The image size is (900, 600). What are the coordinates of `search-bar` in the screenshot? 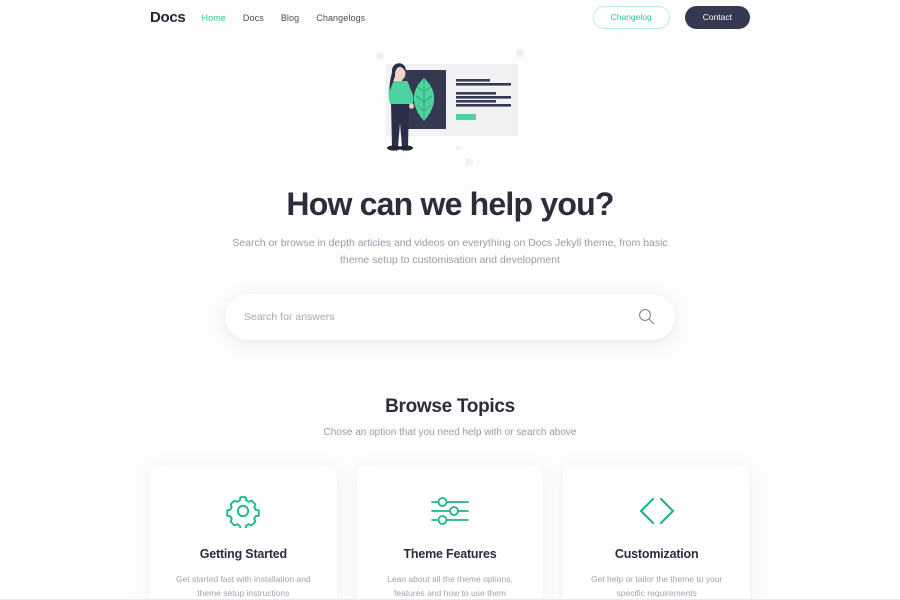 It's located at (450, 316).